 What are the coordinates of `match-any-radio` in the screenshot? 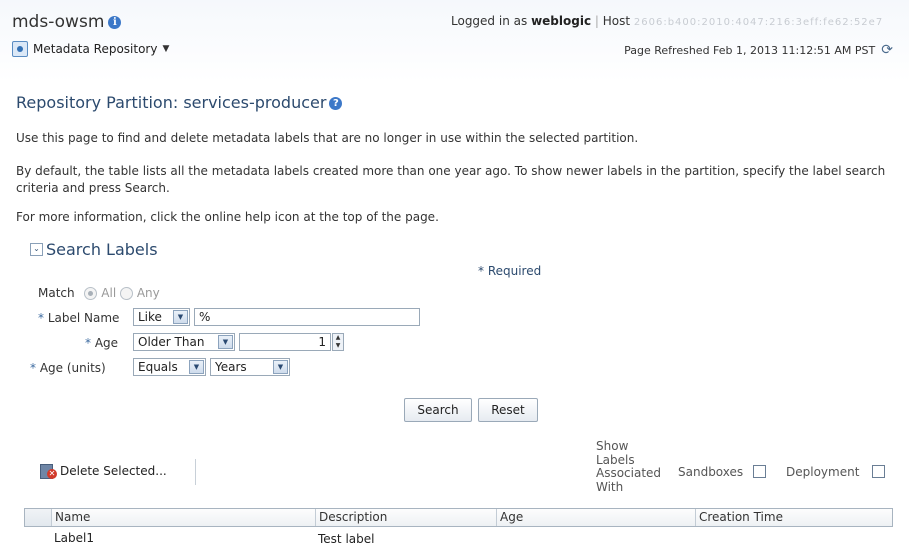 It's located at (126, 293).